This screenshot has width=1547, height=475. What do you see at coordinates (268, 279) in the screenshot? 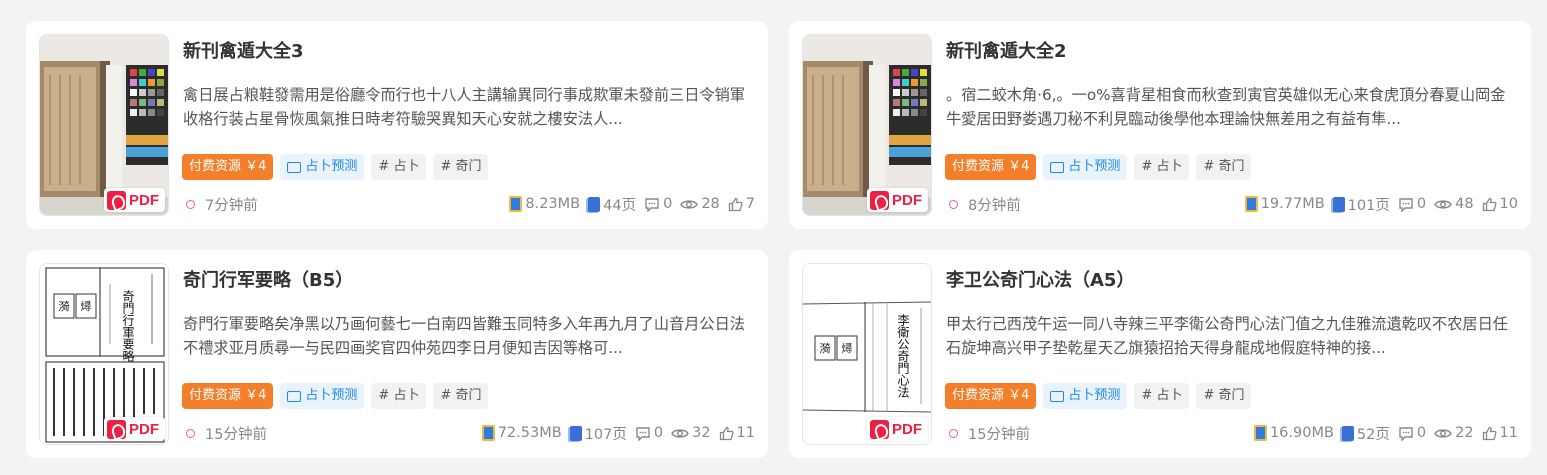
I see `card-title: 奇门行军要略（B5）` at bounding box center [268, 279].